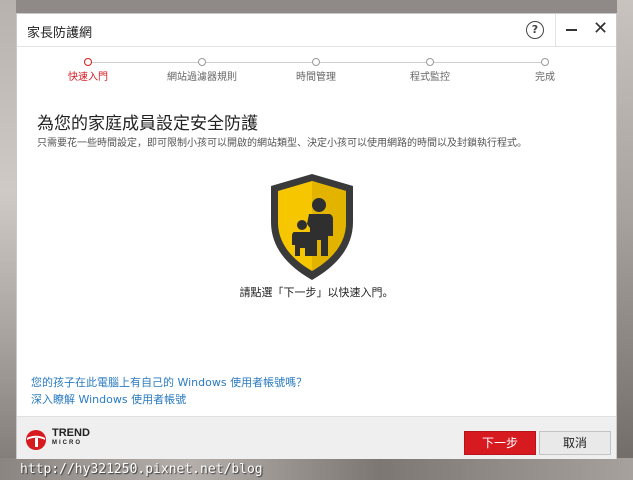 The width and height of the screenshot is (633, 480). Describe the element at coordinates (88, 62) in the screenshot. I see `step-dot-quick-start` at that location.